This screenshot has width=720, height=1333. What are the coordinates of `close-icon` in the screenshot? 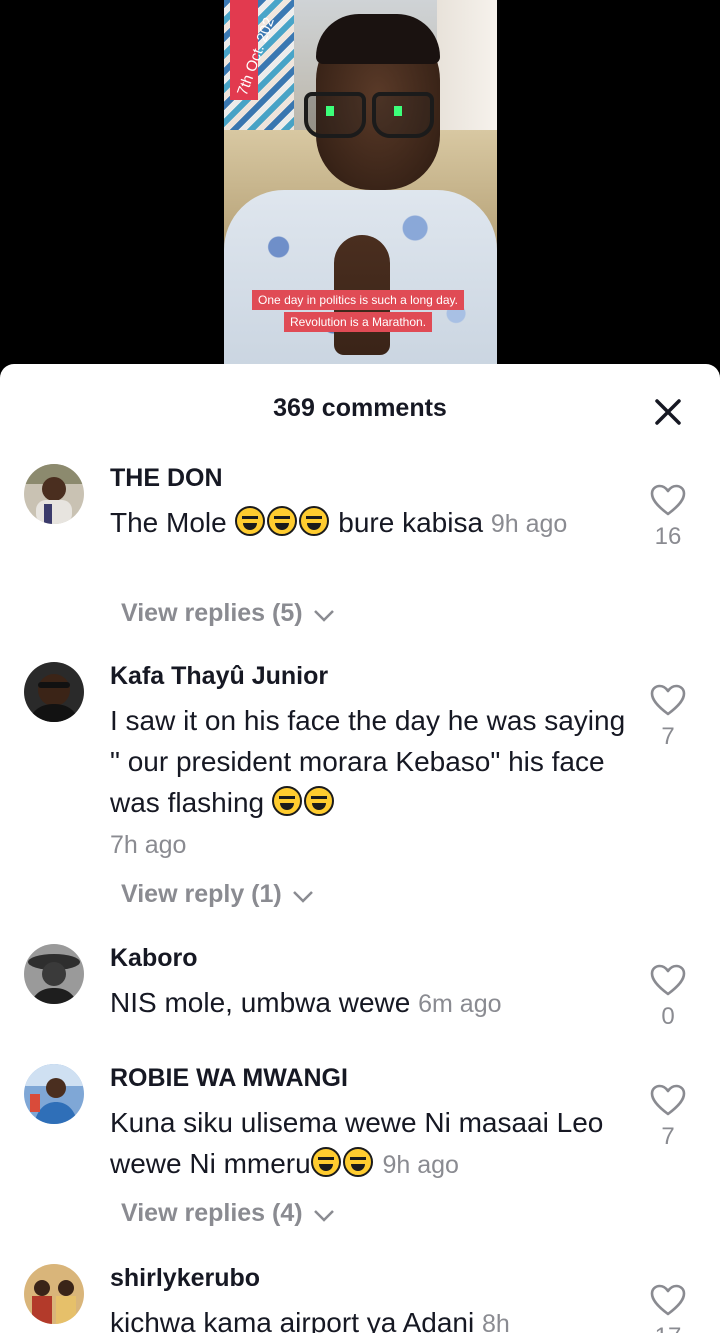 It's located at (668, 412).